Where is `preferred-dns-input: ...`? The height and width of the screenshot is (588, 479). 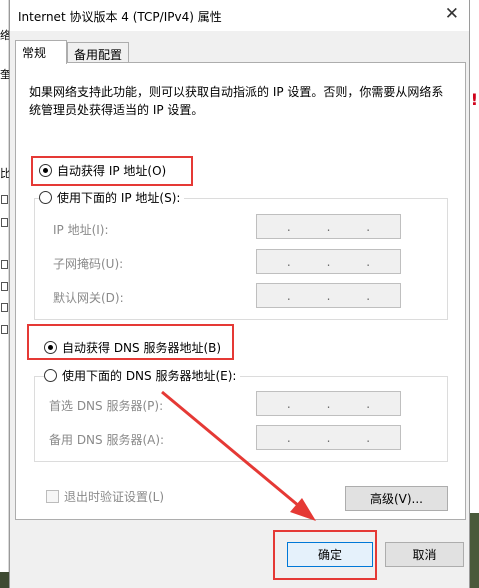 preferred-dns-input: ... is located at coordinates (328, 403).